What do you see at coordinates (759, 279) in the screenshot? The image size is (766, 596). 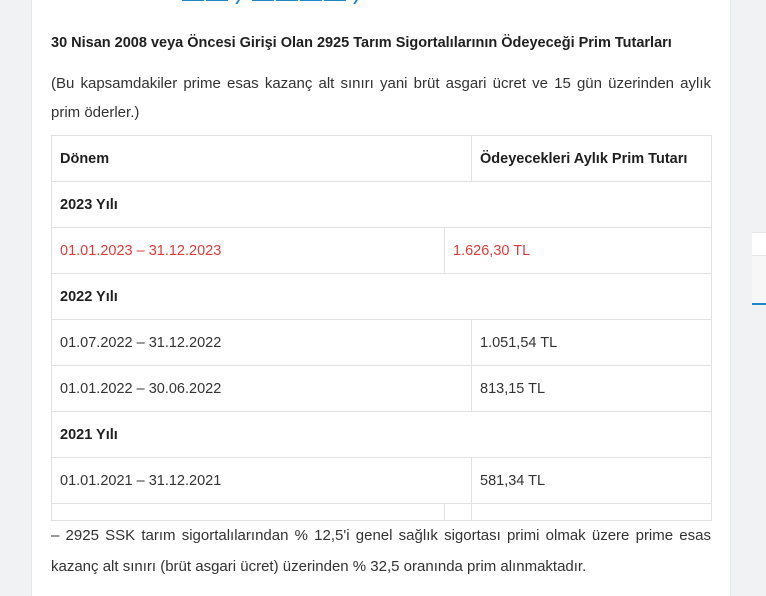 I see `sidebar-widget-tab` at bounding box center [759, 279].